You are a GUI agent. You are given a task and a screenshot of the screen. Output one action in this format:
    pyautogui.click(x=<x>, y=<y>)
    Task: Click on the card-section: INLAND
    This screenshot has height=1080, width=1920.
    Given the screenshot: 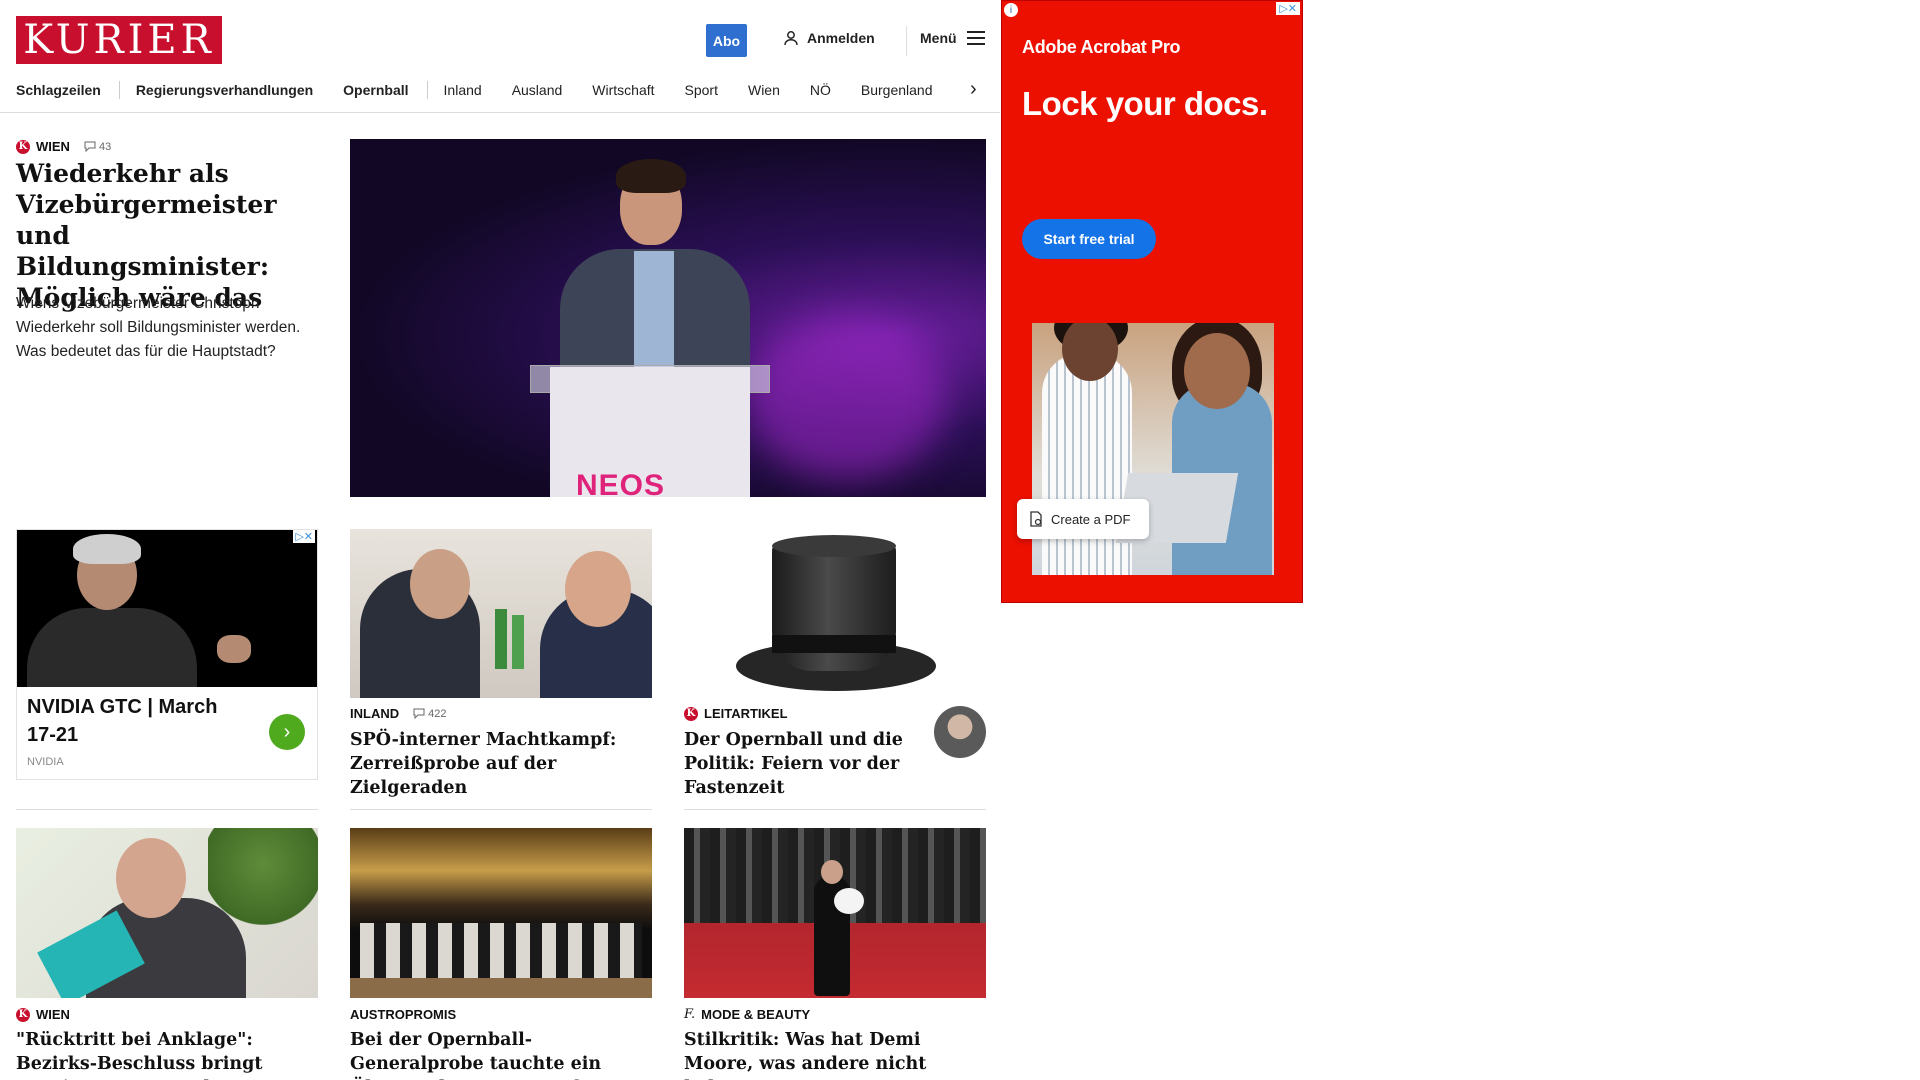 What is the action you would take?
    pyautogui.click(x=374, y=713)
    